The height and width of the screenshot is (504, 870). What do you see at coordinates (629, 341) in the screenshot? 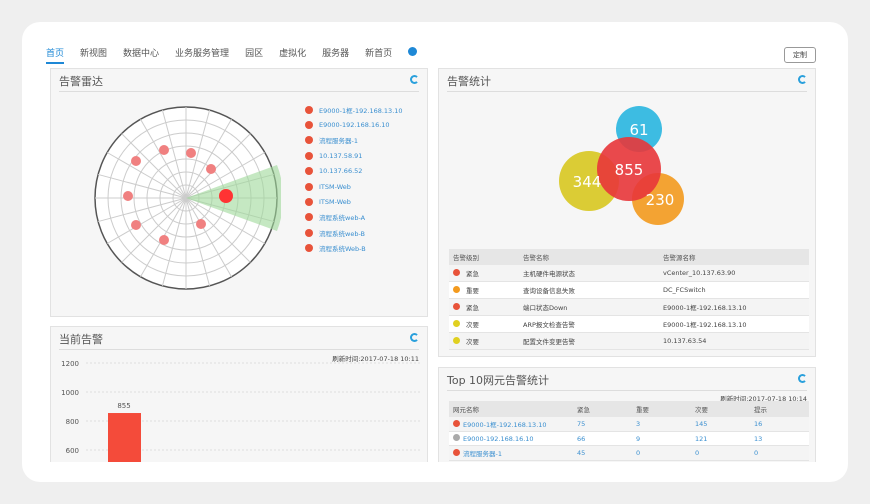
I see `table-row: 次要 配置文件变更告警 10.137.63.54` at bounding box center [629, 341].